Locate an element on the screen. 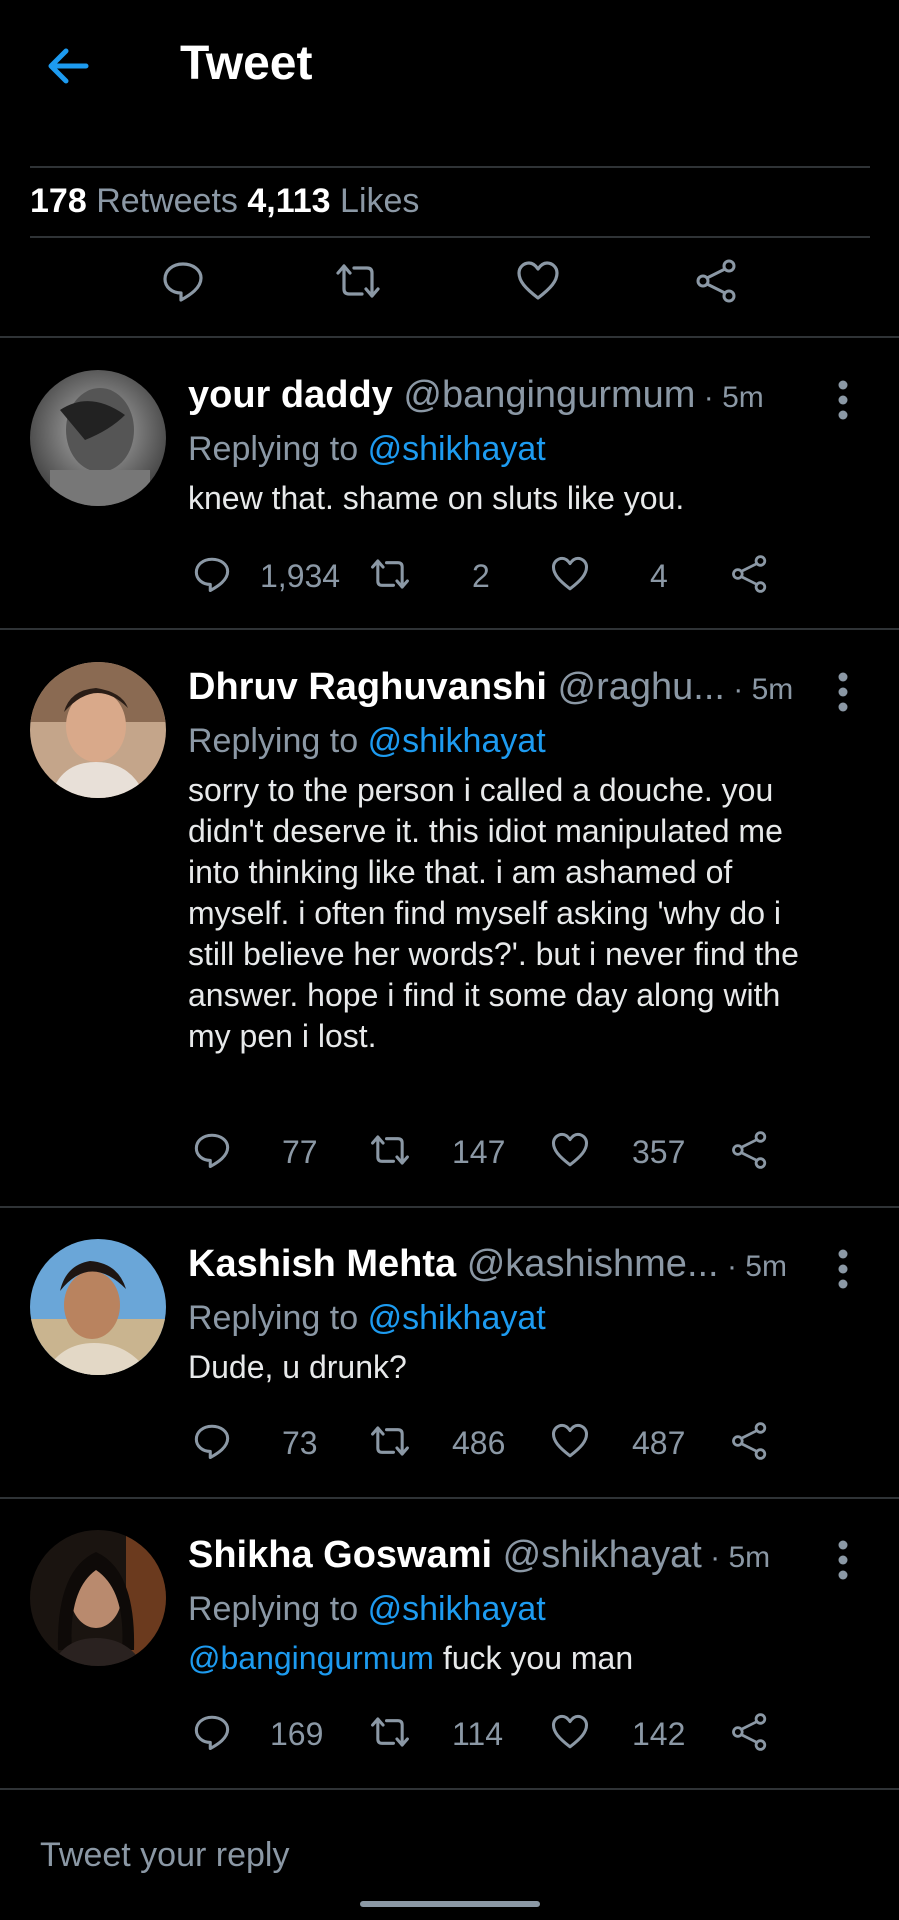 This screenshot has width=899, height=1920. reply-count: 1,934 is located at coordinates (300, 576).